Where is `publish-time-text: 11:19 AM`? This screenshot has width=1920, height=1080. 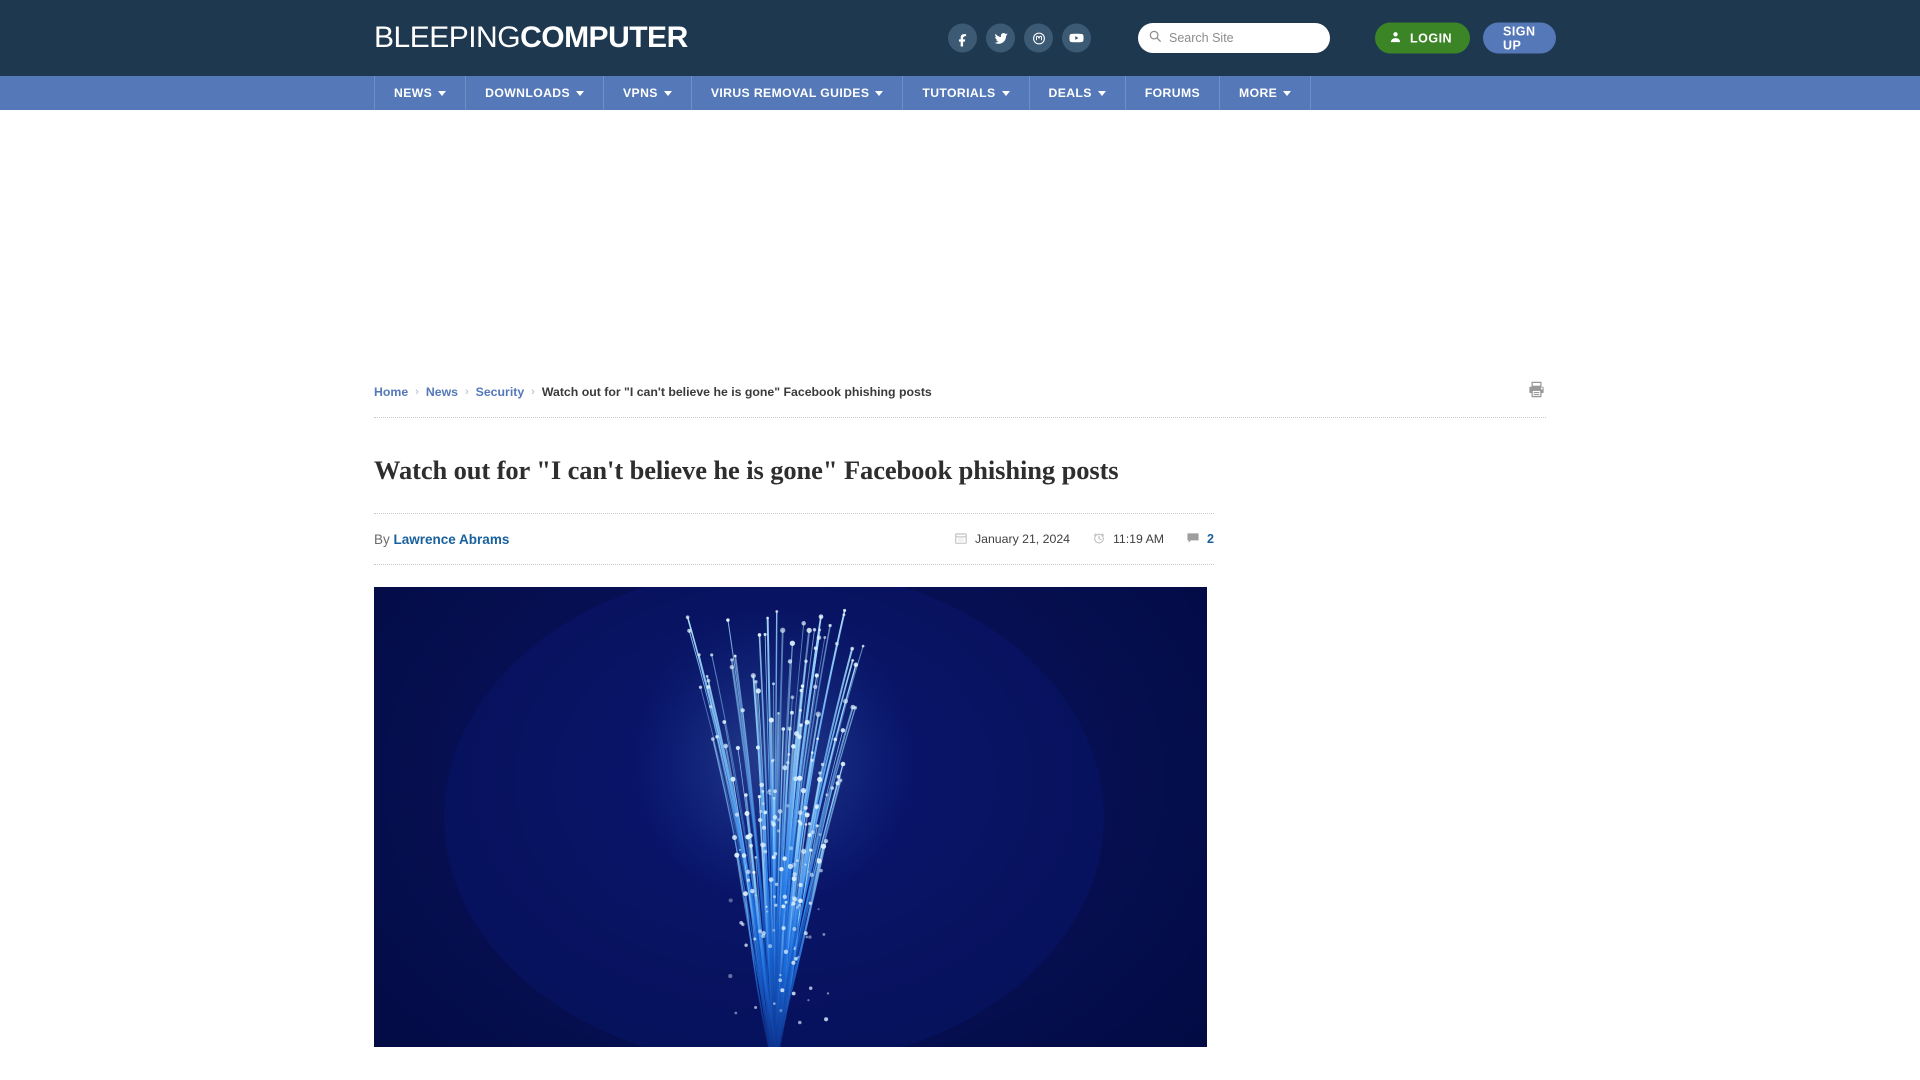
publish-time-text: 11:19 AM is located at coordinates (1139, 539).